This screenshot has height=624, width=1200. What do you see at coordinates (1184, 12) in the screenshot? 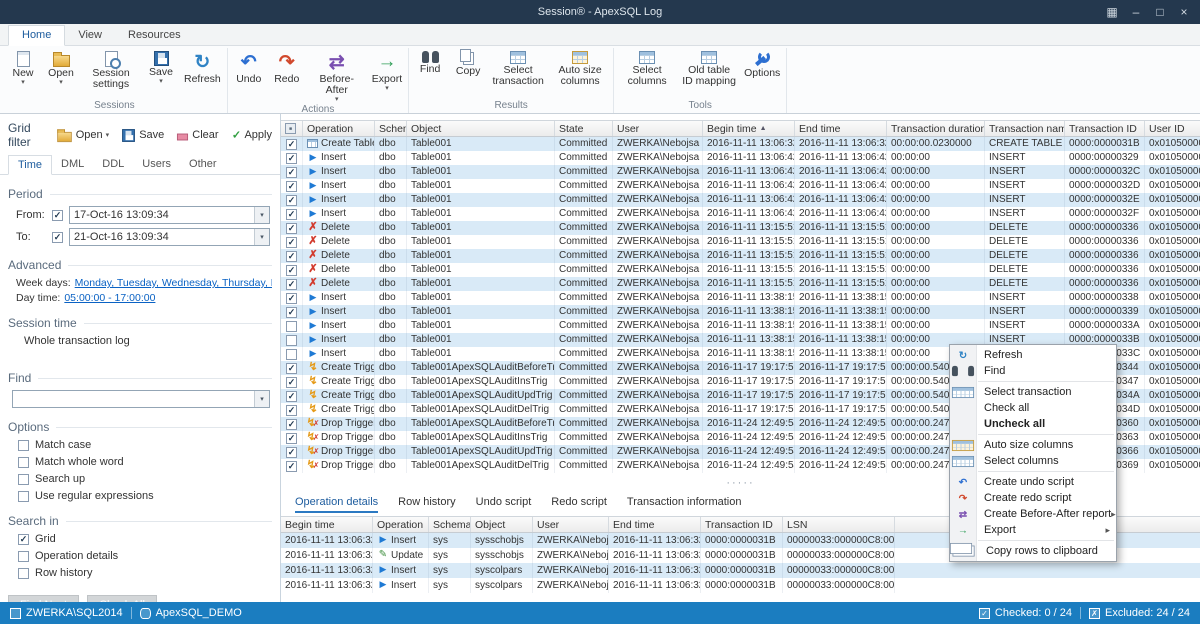
I see `close-button: ×` at bounding box center [1184, 12].